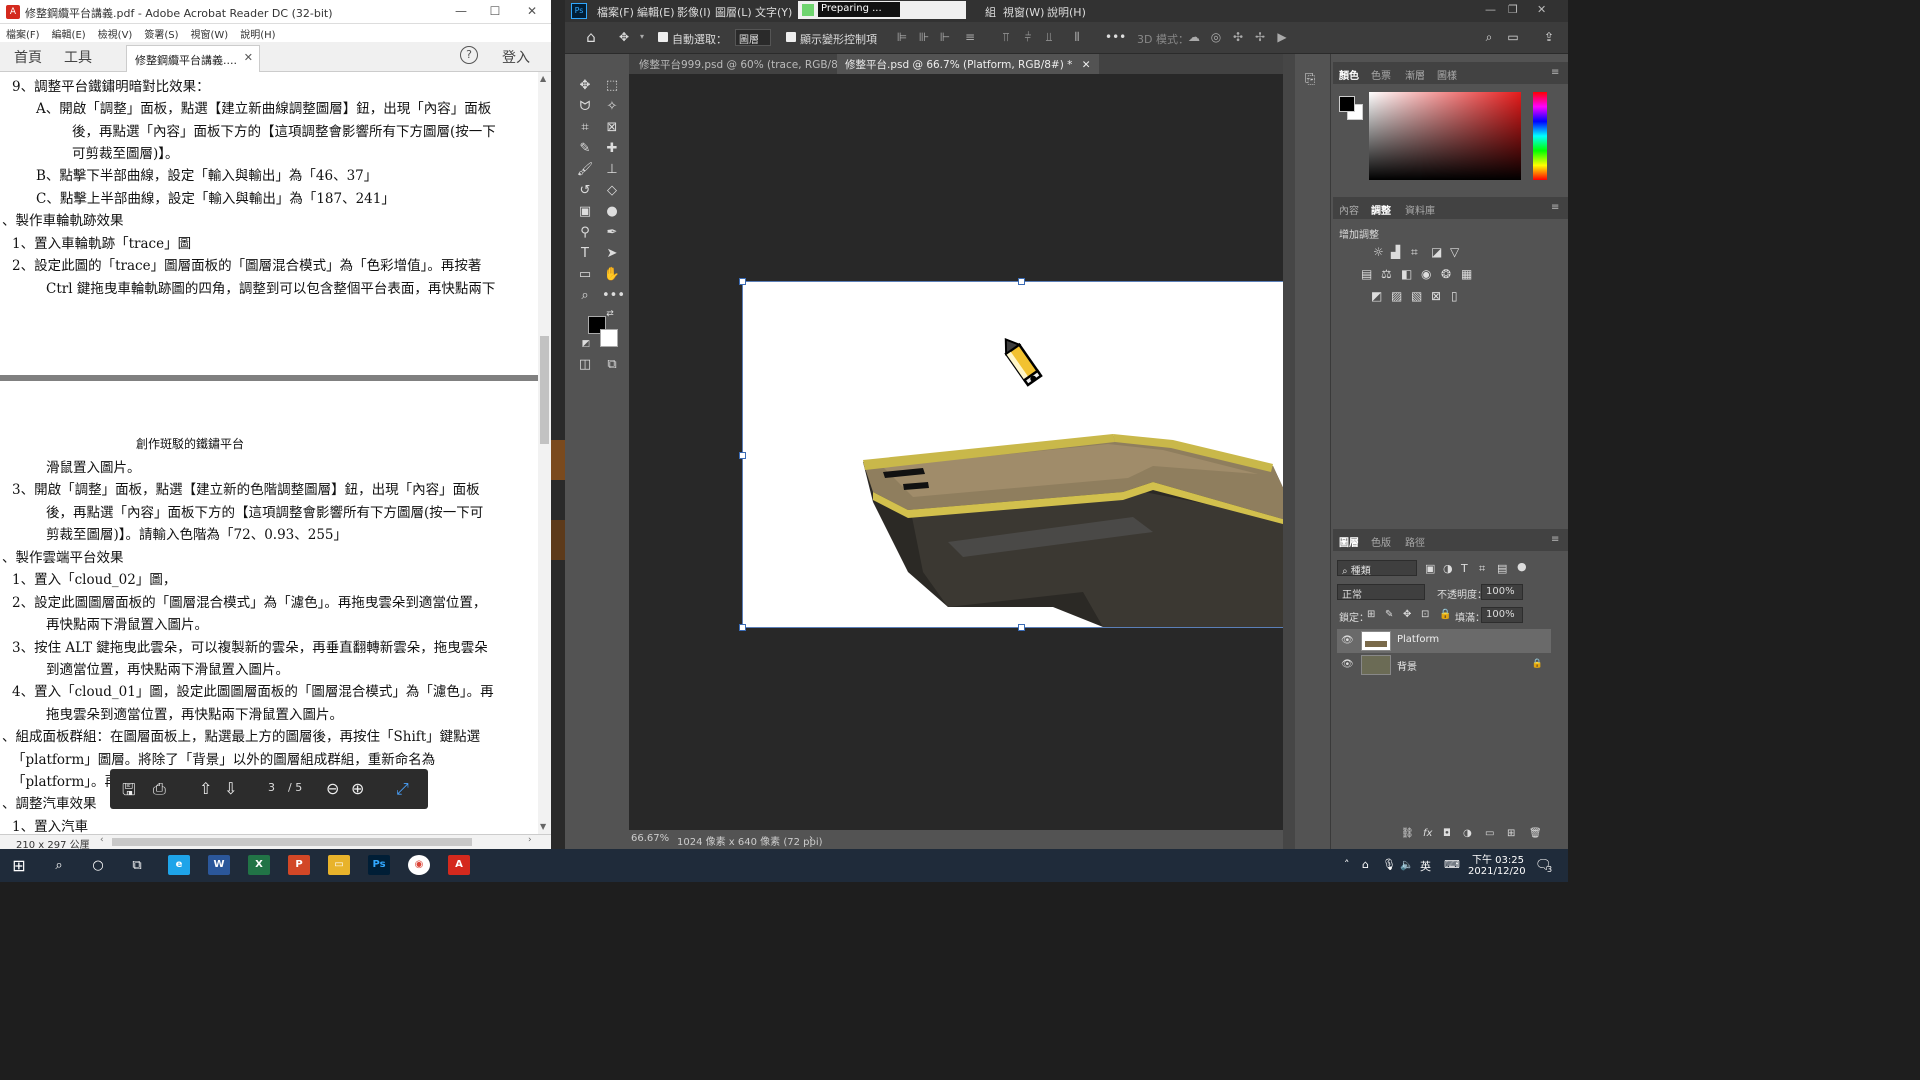  Describe the element at coordinates (292, 842) in the screenshot. I see `horizontal-scrollbar-thumb` at that location.